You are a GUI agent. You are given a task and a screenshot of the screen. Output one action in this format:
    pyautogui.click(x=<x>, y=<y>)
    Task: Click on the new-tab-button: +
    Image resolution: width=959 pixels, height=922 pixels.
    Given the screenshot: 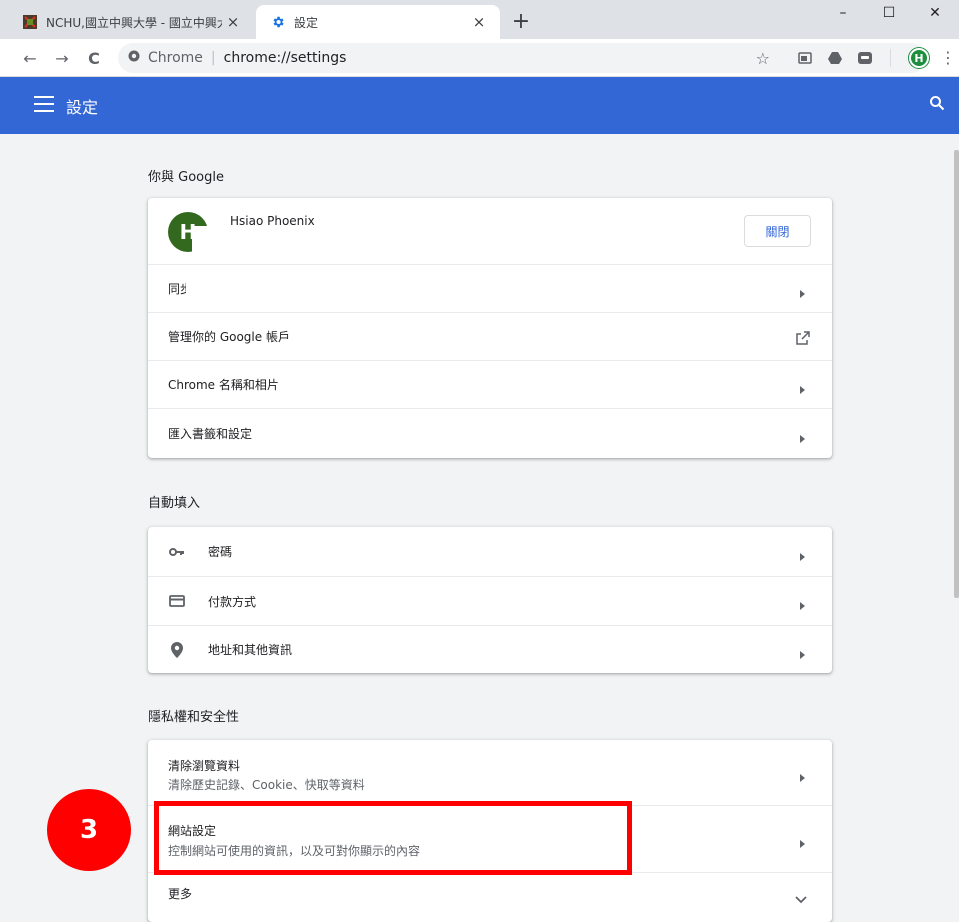 What is the action you would take?
    pyautogui.click(x=521, y=23)
    